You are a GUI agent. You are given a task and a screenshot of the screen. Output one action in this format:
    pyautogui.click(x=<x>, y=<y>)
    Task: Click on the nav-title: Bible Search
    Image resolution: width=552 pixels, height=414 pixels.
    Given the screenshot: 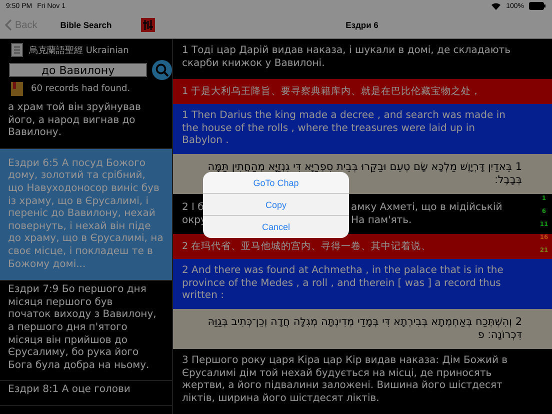 What is the action you would take?
    pyautogui.click(x=86, y=25)
    